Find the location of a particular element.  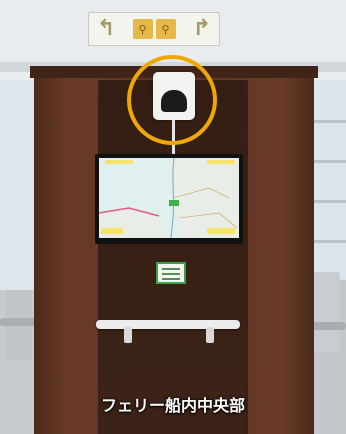

direction-sign: ↰ ⚲ ⚲ ↱ is located at coordinates (154, 29).